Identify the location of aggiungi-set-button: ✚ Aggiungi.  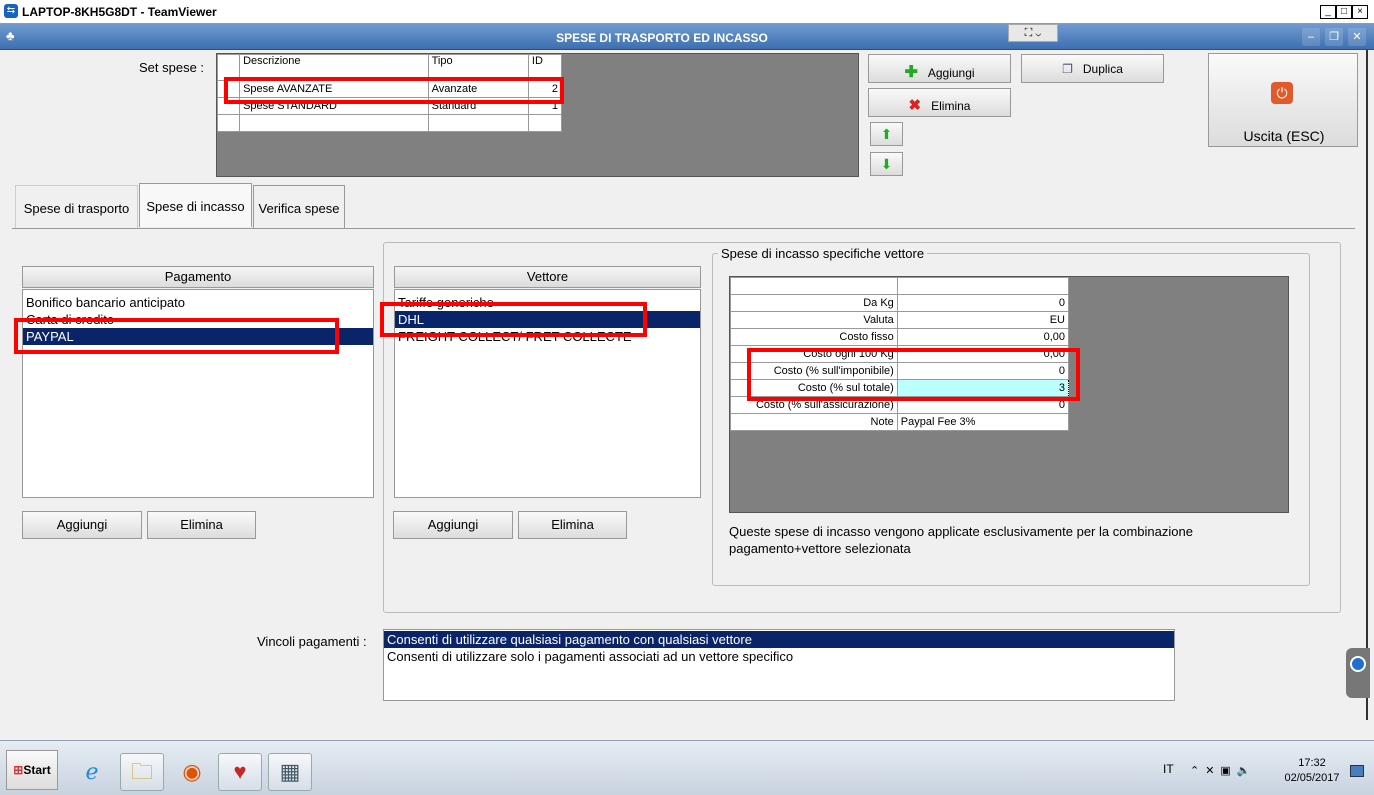
(939, 68).